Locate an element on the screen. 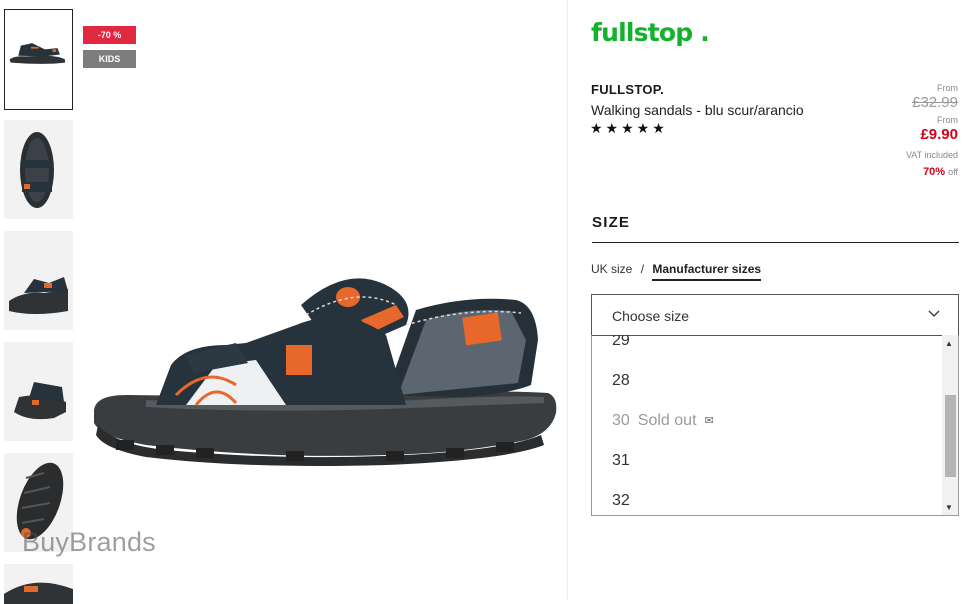  size-option-sold-out: 30 Sold out ✉ is located at coordinates (663, 421).